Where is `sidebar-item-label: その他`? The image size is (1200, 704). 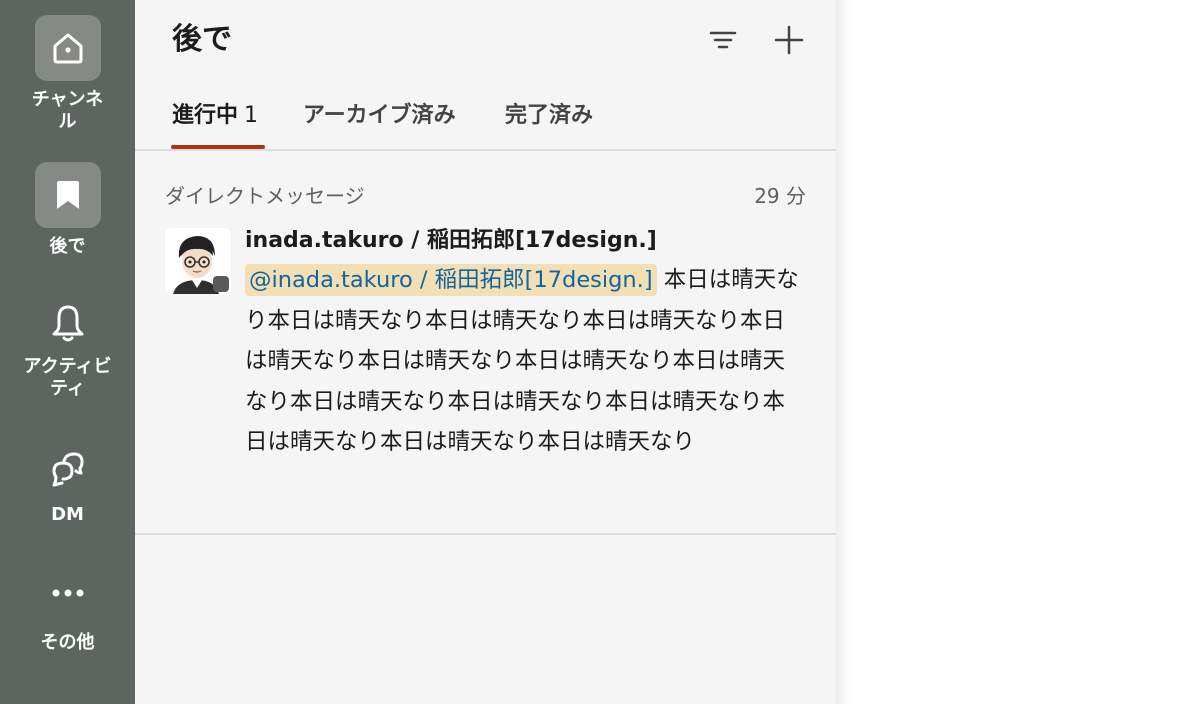
sidebar-item-label: その他 is located at coordinates (67, 642).